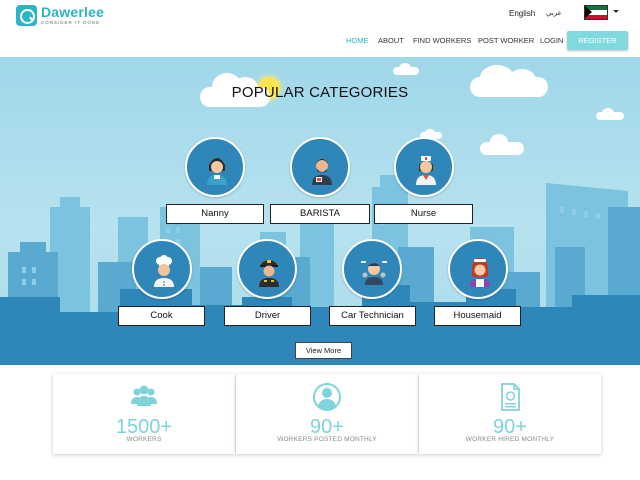 The image size is (640, 480). I want to click on nav-home: HOME, so click(357, 40).